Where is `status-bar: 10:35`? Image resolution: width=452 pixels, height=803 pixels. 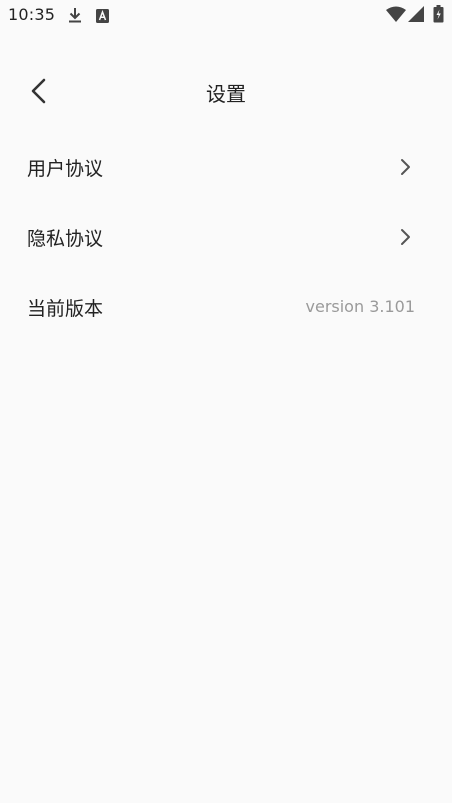
status-bar: 10:35 is located at coordinates (226, 16).